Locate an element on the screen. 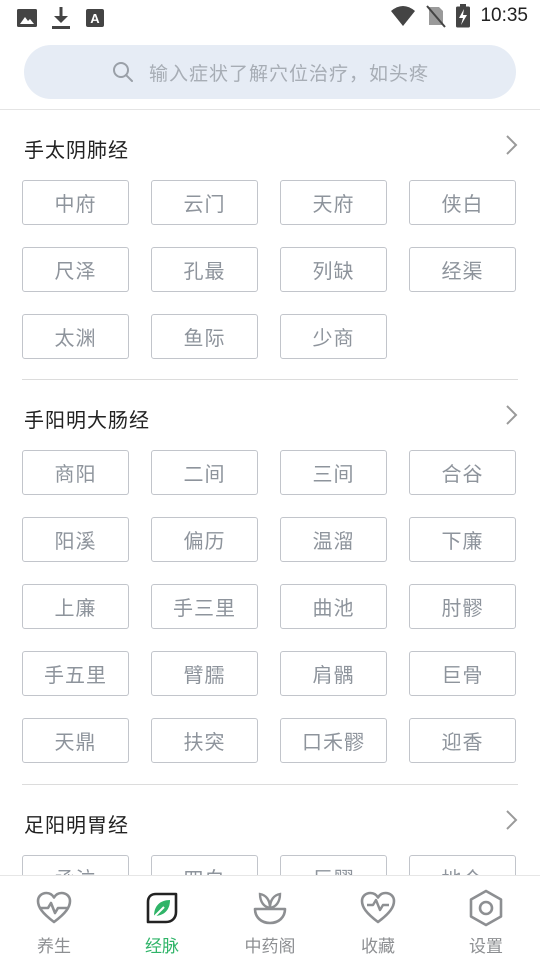 The width and height of the screenshot is (540, 960). download-icon is located at coordinates (61, 18).